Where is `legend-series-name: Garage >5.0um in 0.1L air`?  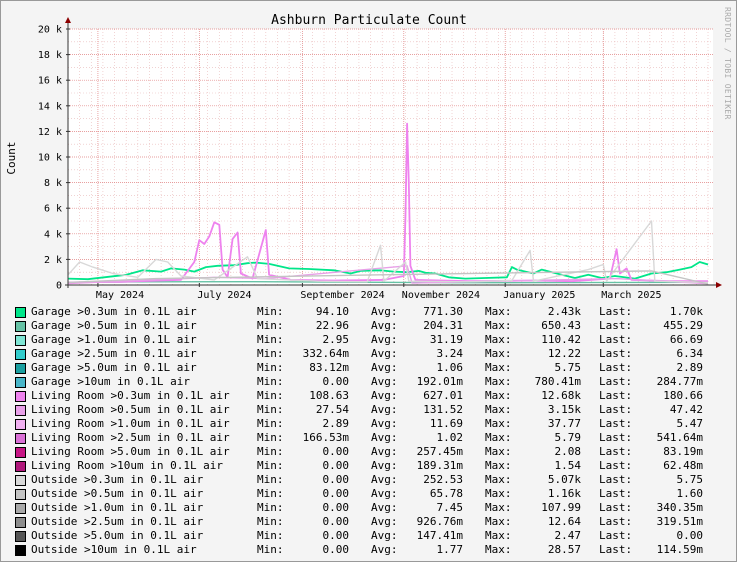
legend-series-name: Garage >5.0um in 0.1L air is located at coordinates (114, 367).